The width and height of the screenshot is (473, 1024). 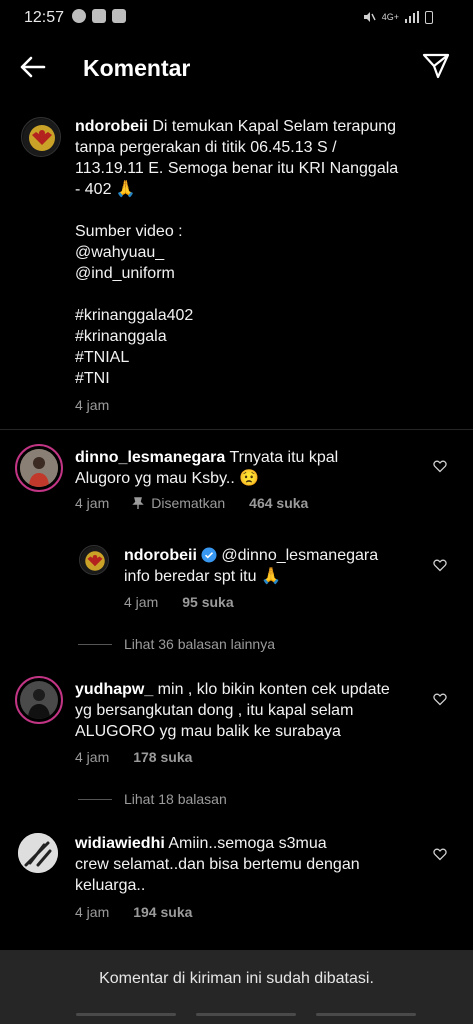 I want to click on comment-username: widiawiedhi, so click(x=120, y=843).